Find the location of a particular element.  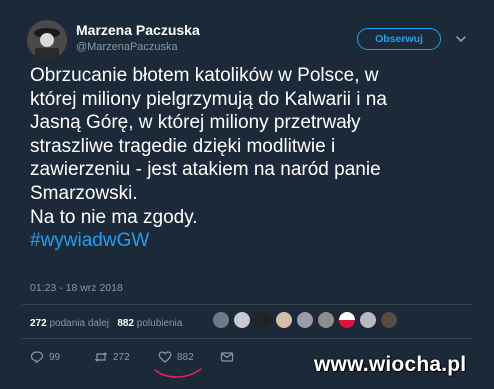

chevron-down-icon is located at coordinates (461, 39).